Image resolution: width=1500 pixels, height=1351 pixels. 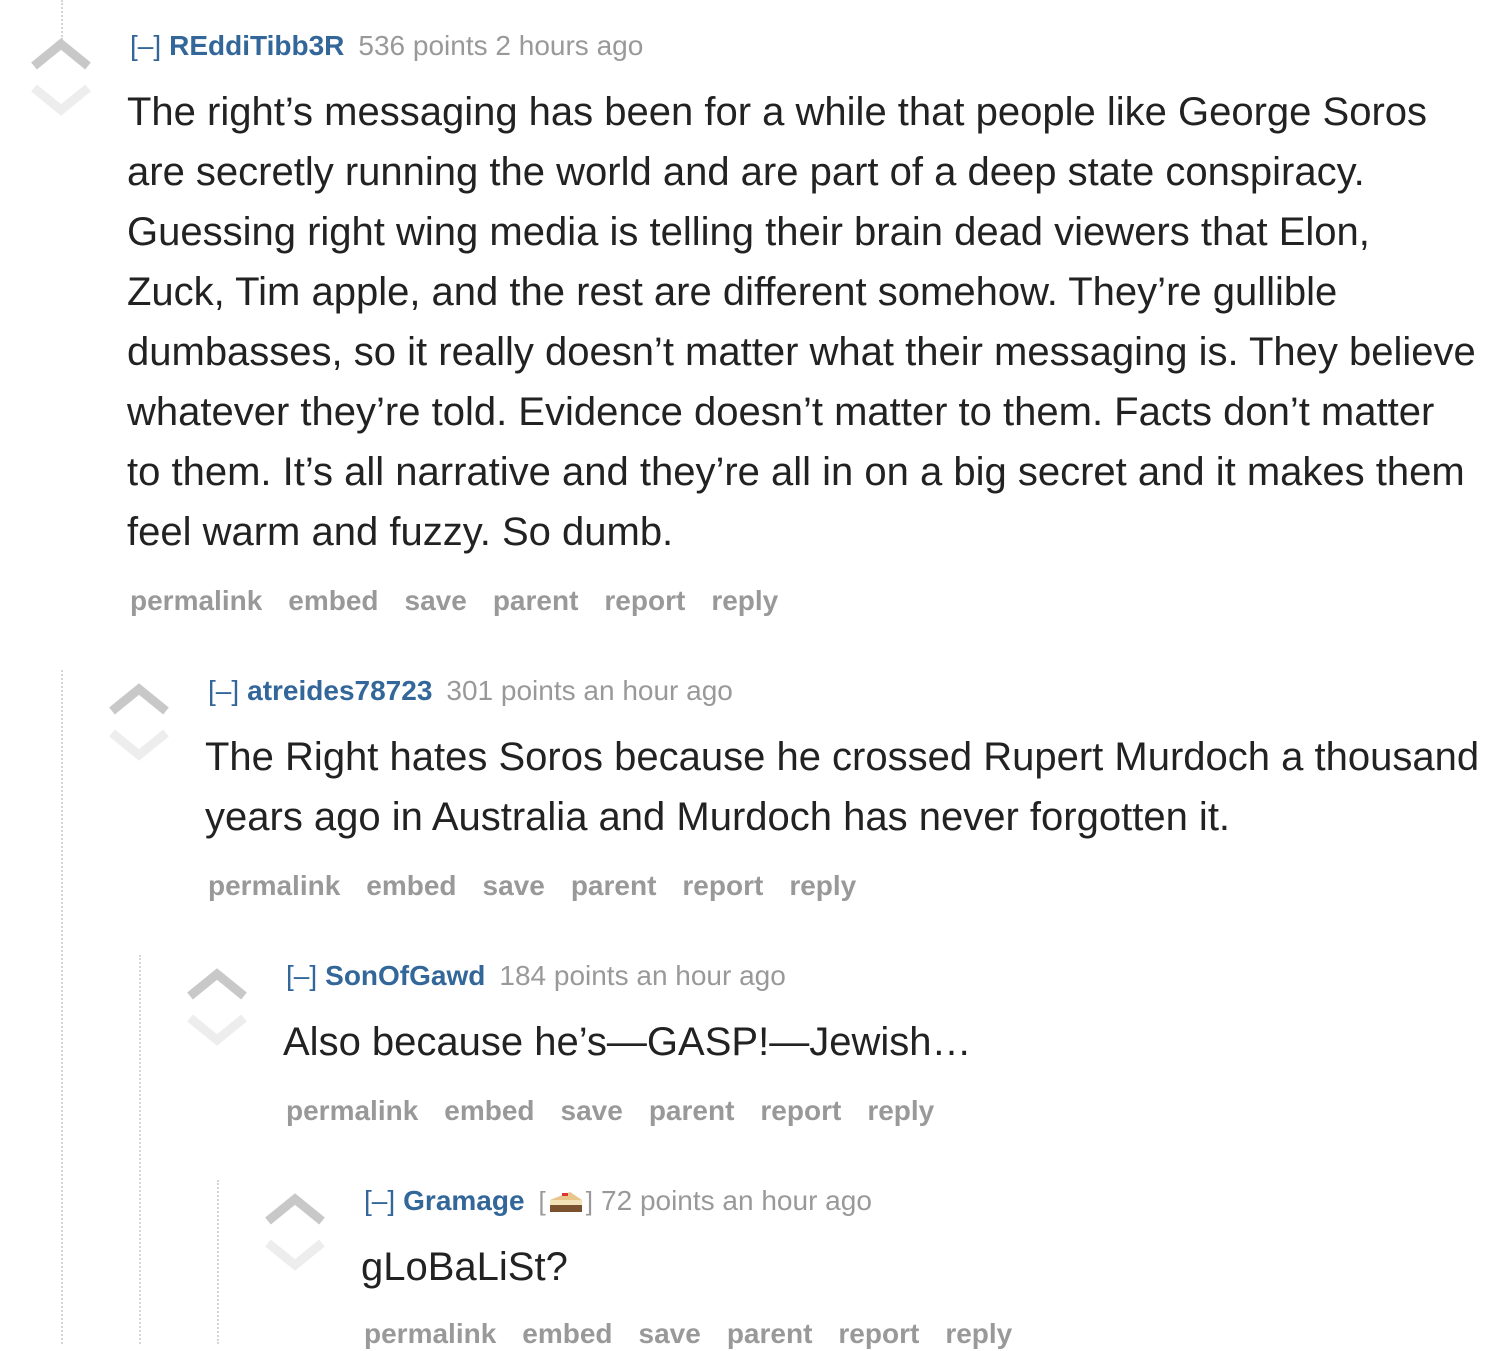 I want to click on score-and-time: 301 points an hour ago, so click(x=589, y=690).